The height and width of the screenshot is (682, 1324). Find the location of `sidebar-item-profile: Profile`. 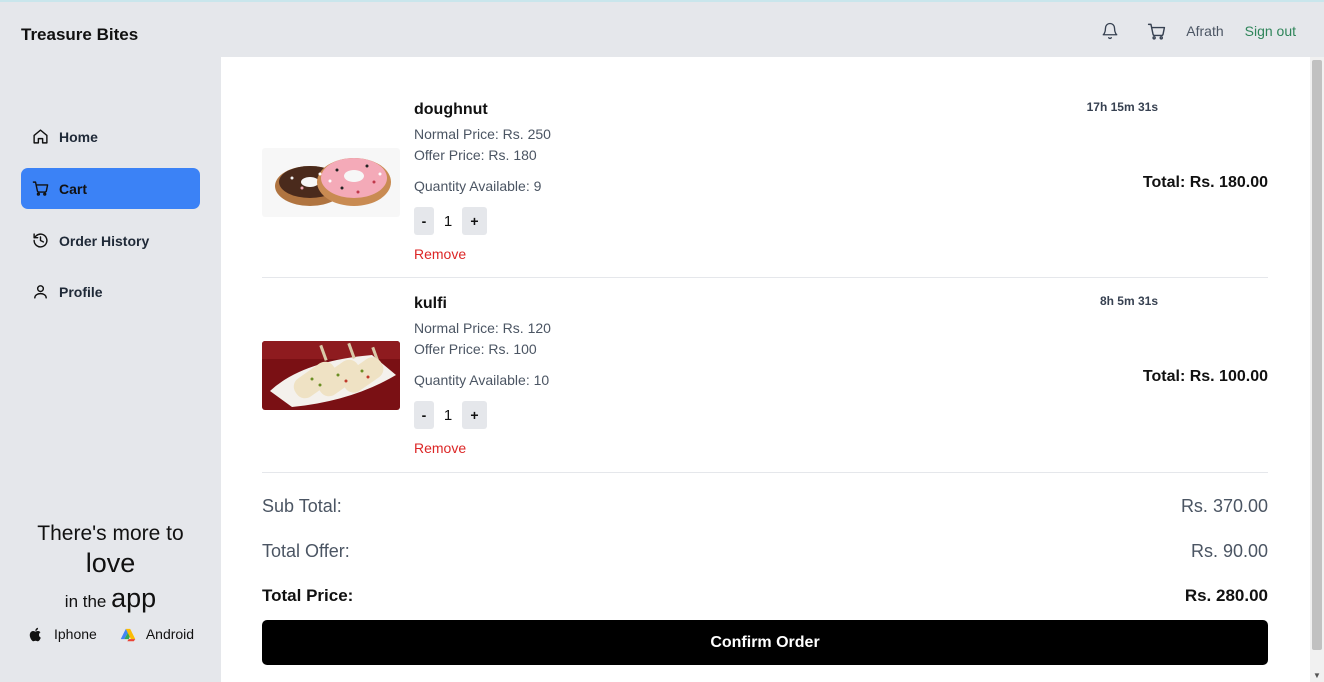

sidebar-item-profile: Profile is located at coordinates (110, 291).